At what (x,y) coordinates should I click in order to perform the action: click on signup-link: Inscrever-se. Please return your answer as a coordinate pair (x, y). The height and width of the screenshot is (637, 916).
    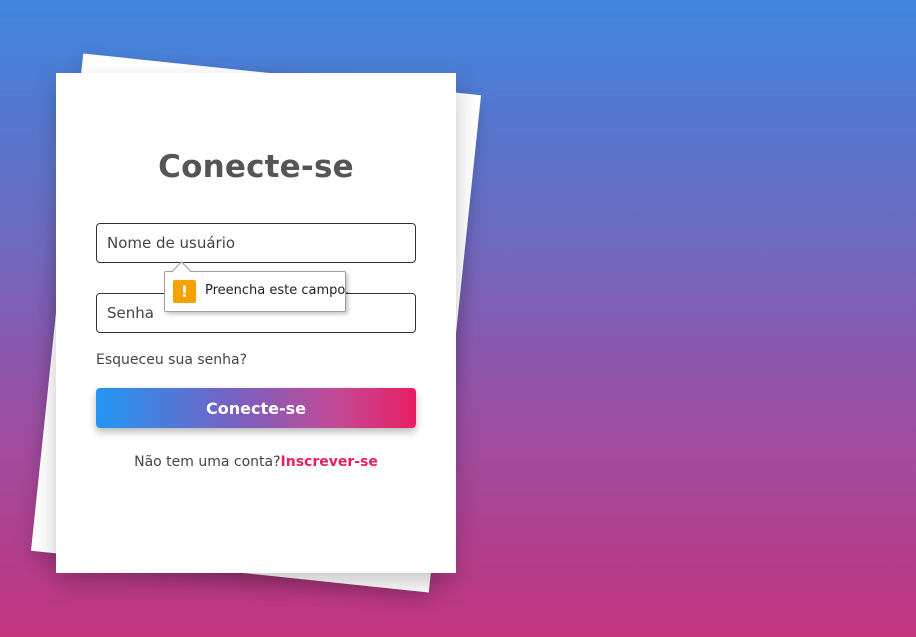
    Looking at the image, I should click on (329, 462).